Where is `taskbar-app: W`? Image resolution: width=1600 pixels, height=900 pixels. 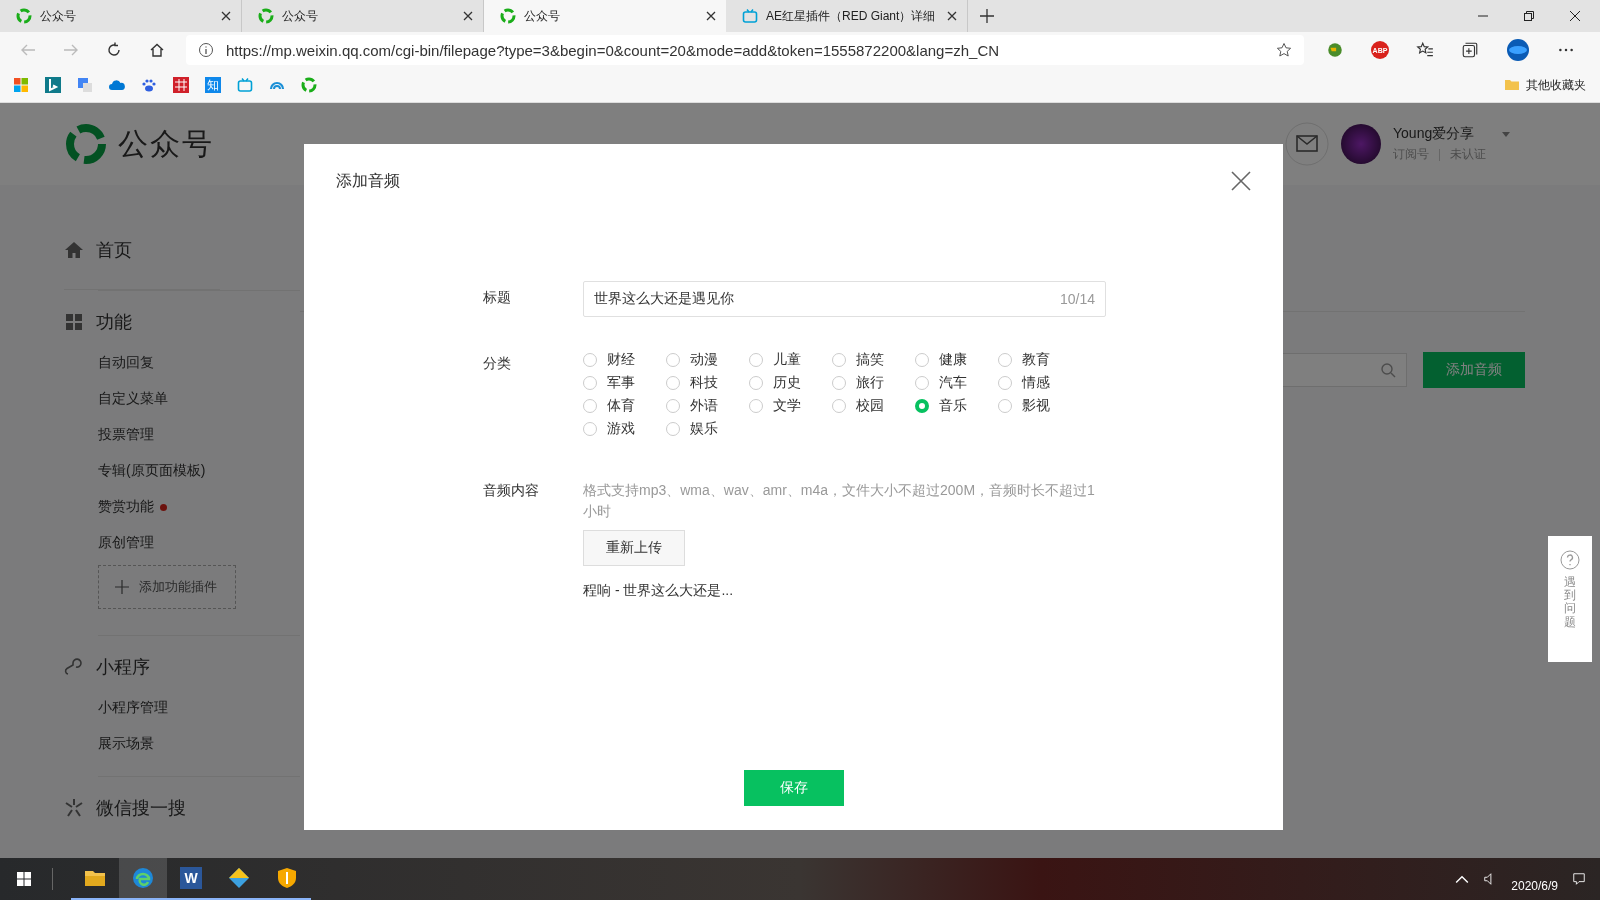
taskbar-app: W is located at coordinates (191, 879).